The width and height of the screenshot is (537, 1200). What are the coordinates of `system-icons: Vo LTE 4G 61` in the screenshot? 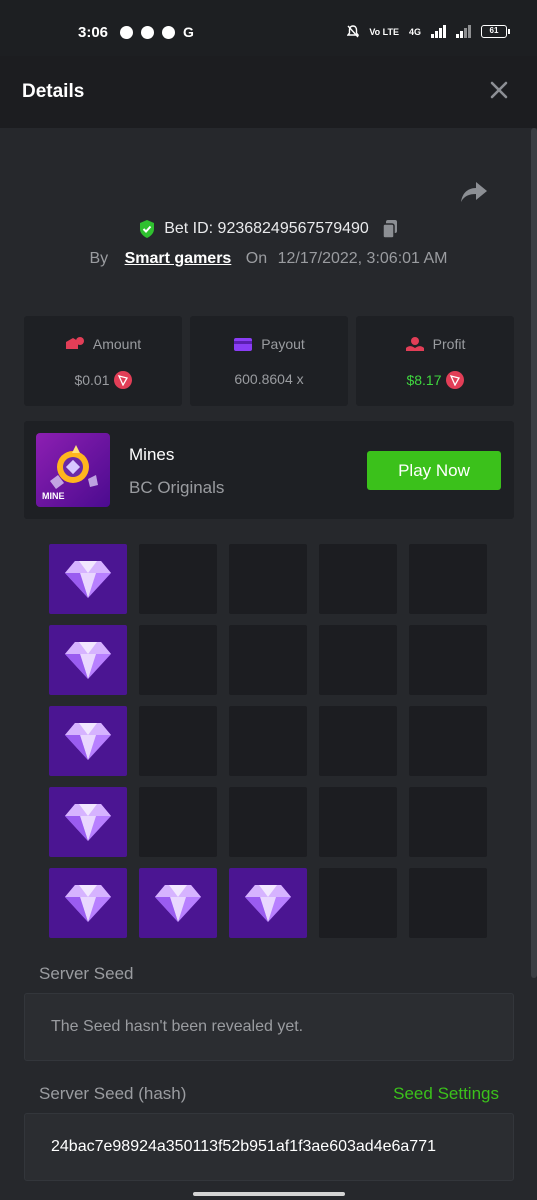 It's located at (428, 31).